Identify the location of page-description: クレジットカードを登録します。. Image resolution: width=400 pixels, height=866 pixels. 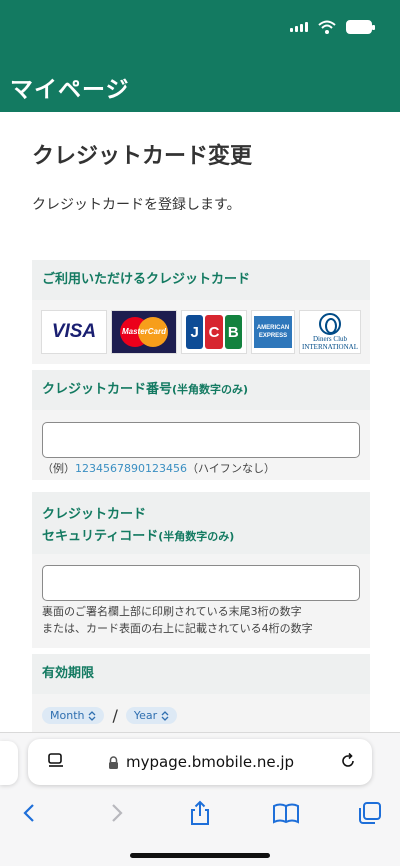
(136, 205).